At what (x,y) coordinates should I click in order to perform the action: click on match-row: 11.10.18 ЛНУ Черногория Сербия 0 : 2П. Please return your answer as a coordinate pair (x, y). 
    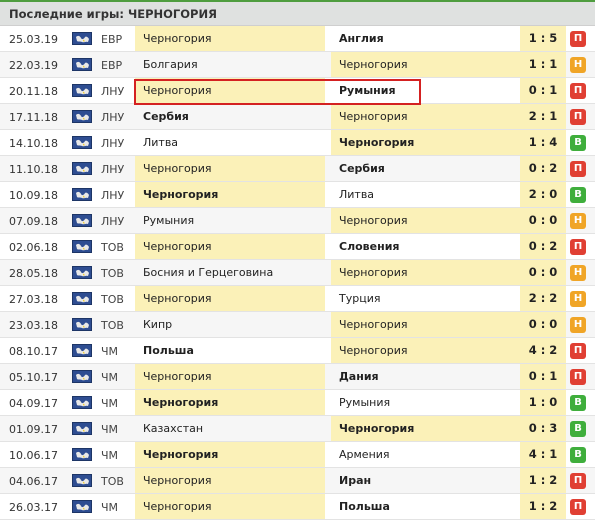
    Looking at the image, I should click on (297, 169).